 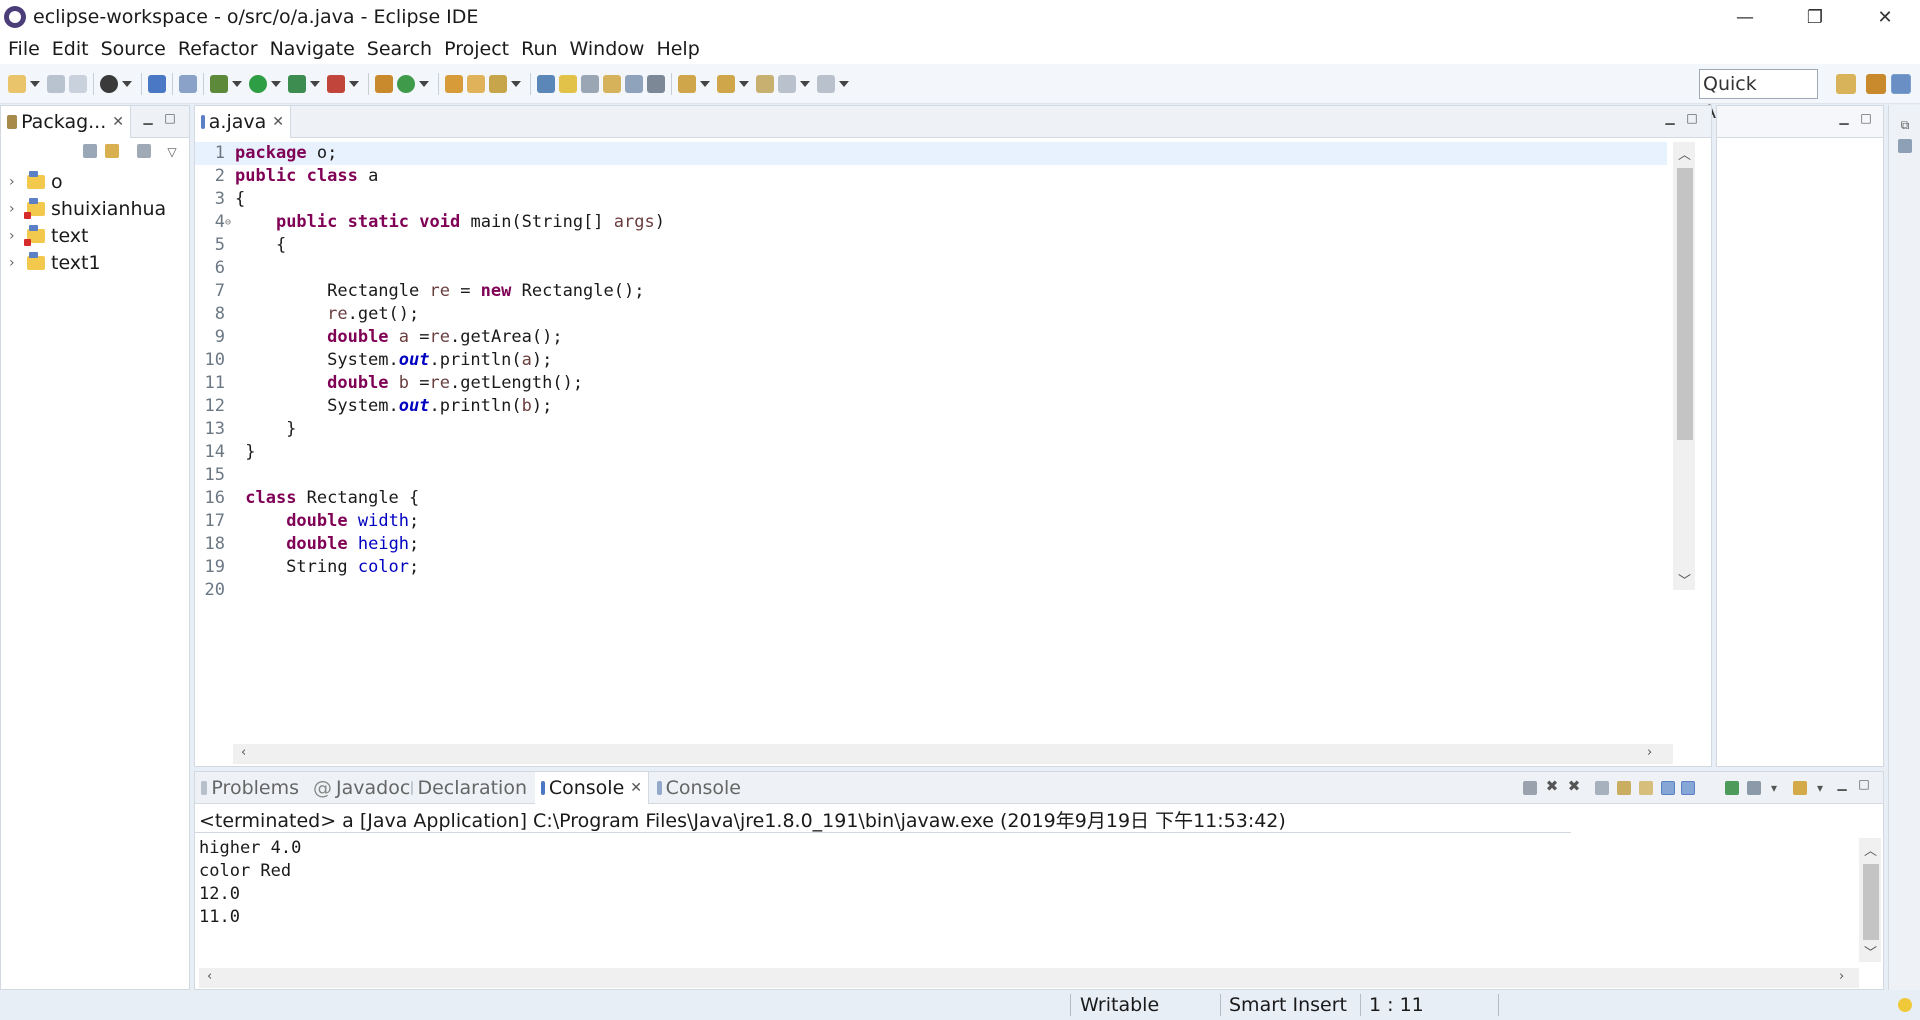 What do you see at coordinates (1646, 788) in the screenshot?
I see `word-wrap-icon` at bounding box center [1646, 788].